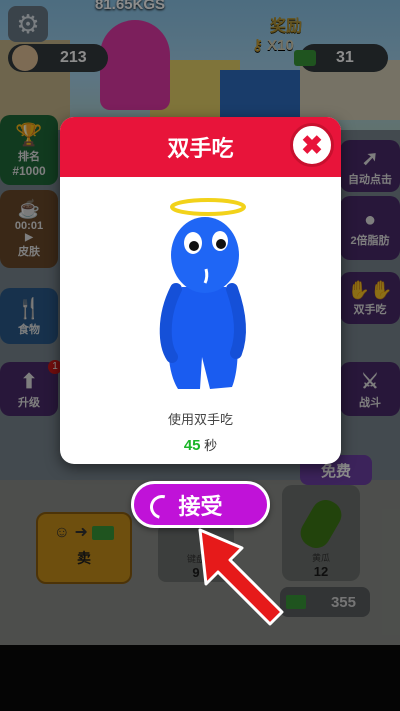  Describe the element at coordinates (221, 244) in the screenshot. I see `right-pupil` at that location.